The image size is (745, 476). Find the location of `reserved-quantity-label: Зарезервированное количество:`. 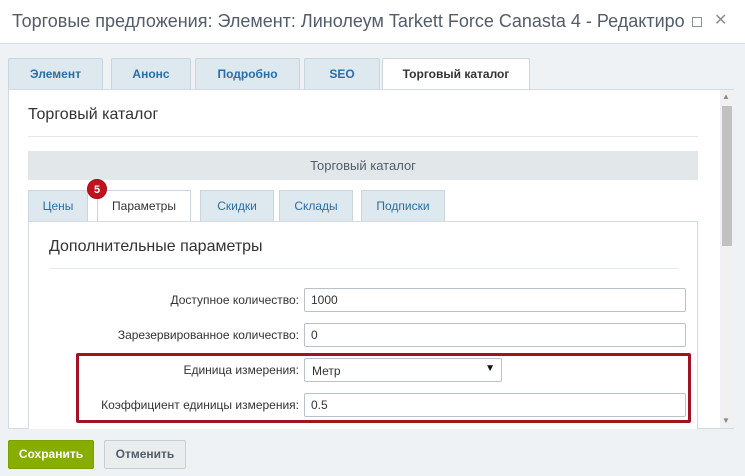

reserved-quantity-label: Зарезервированное количество: is located at coordinates (208, 335).